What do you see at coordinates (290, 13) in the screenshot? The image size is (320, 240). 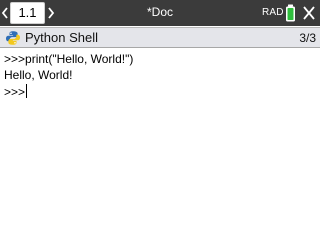 I see `battery-icon` at bounding box center [290, 13].